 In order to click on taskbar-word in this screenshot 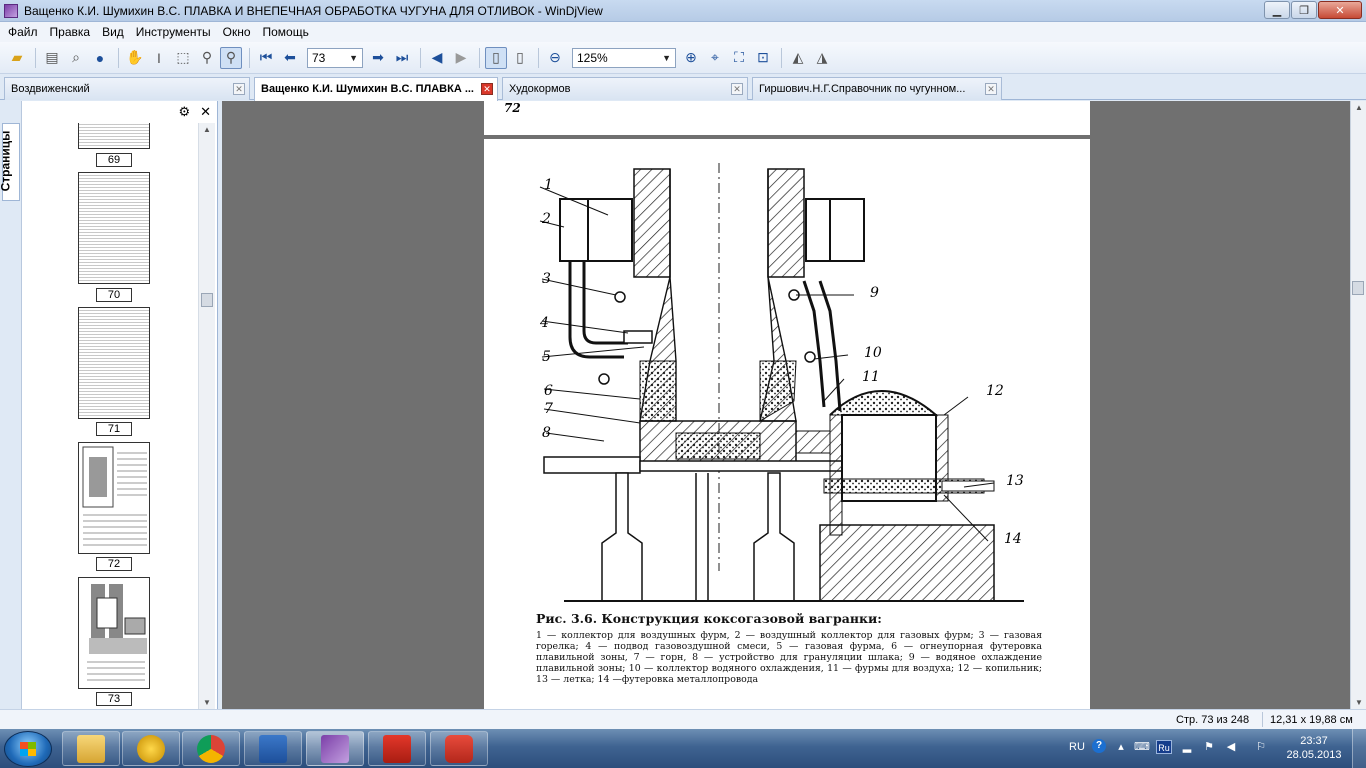, I will do `click(273, 748)`.